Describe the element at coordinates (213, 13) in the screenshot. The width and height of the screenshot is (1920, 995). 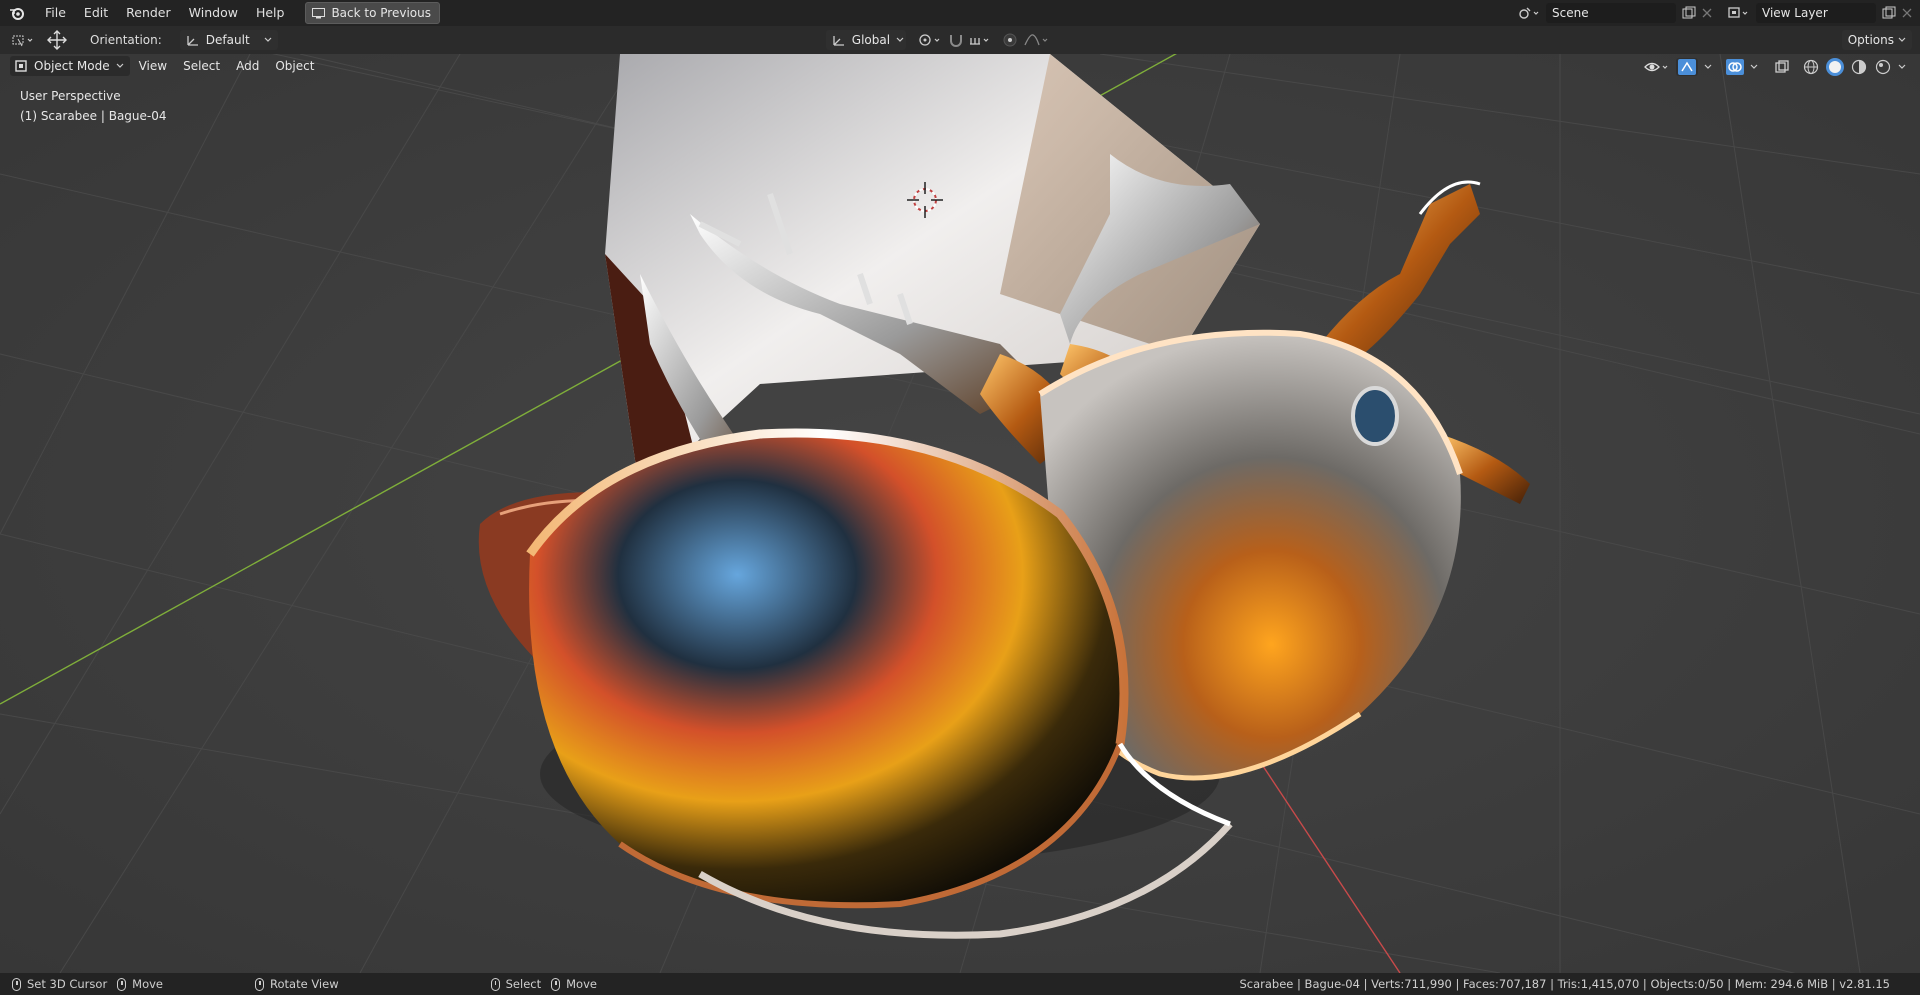
I see `menu-window: Window` at that location.